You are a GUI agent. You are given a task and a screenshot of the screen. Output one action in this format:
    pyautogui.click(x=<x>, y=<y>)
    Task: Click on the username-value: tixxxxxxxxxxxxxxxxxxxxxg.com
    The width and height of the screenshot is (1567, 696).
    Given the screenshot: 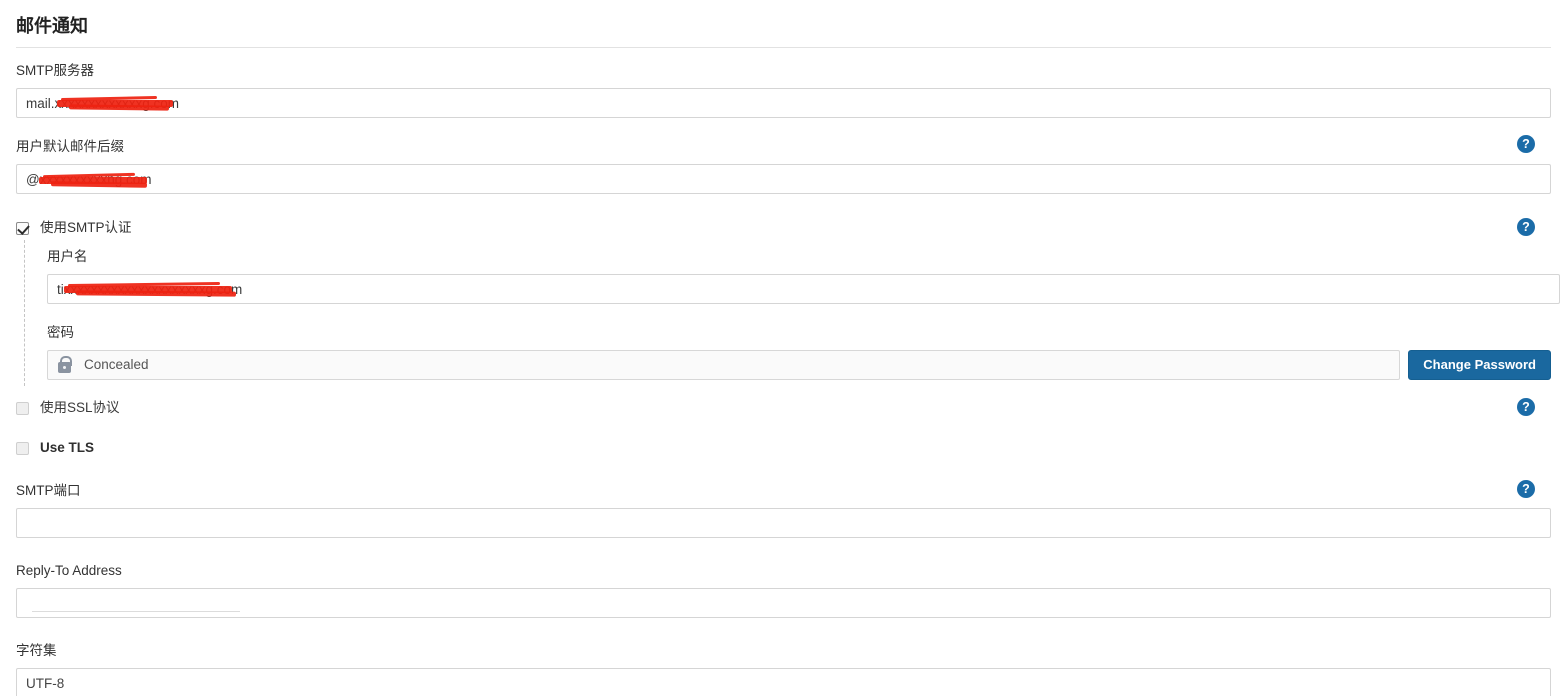 What is the action you would take?
    pyautogui.click(x=150, y=289)
    